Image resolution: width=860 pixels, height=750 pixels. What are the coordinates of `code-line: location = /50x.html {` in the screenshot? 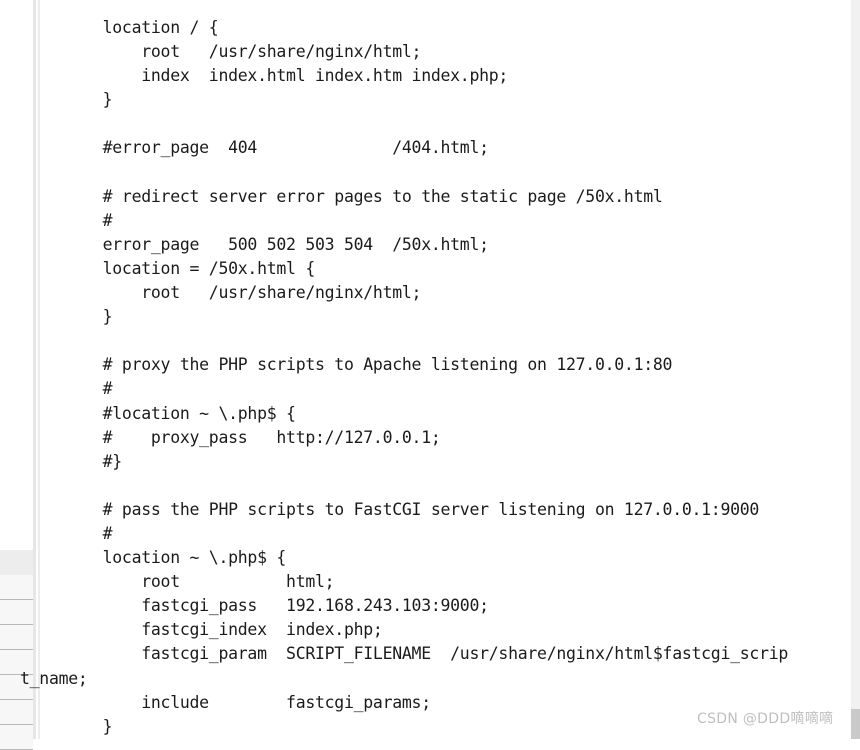 It's located at (190, 268).